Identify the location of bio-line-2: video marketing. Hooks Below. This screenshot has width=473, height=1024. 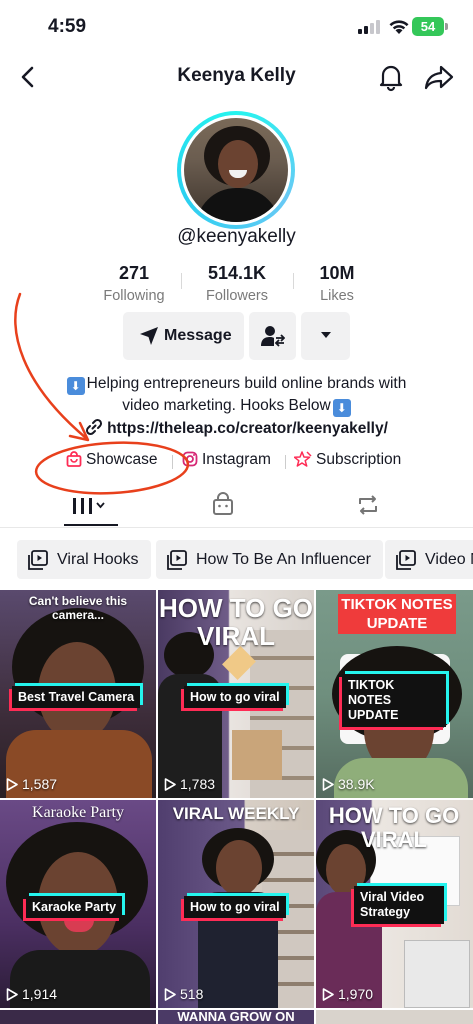
(226, 405).